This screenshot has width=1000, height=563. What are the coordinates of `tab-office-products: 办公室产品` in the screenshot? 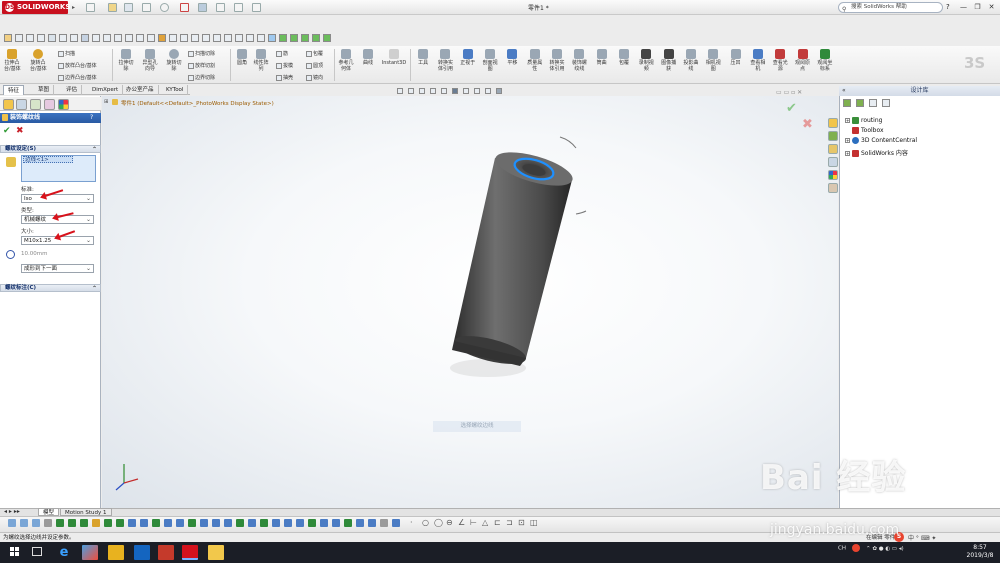 It's located at (140, 90).